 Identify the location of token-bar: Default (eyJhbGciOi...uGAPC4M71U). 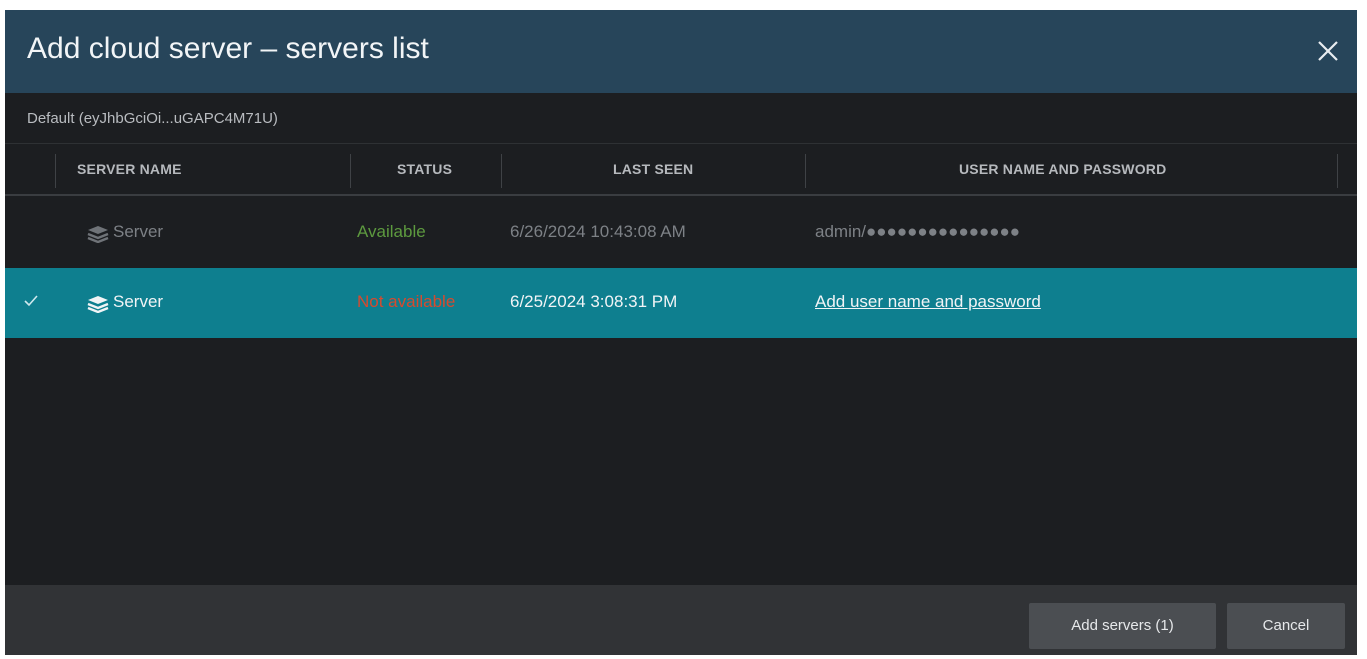
(681, 118).